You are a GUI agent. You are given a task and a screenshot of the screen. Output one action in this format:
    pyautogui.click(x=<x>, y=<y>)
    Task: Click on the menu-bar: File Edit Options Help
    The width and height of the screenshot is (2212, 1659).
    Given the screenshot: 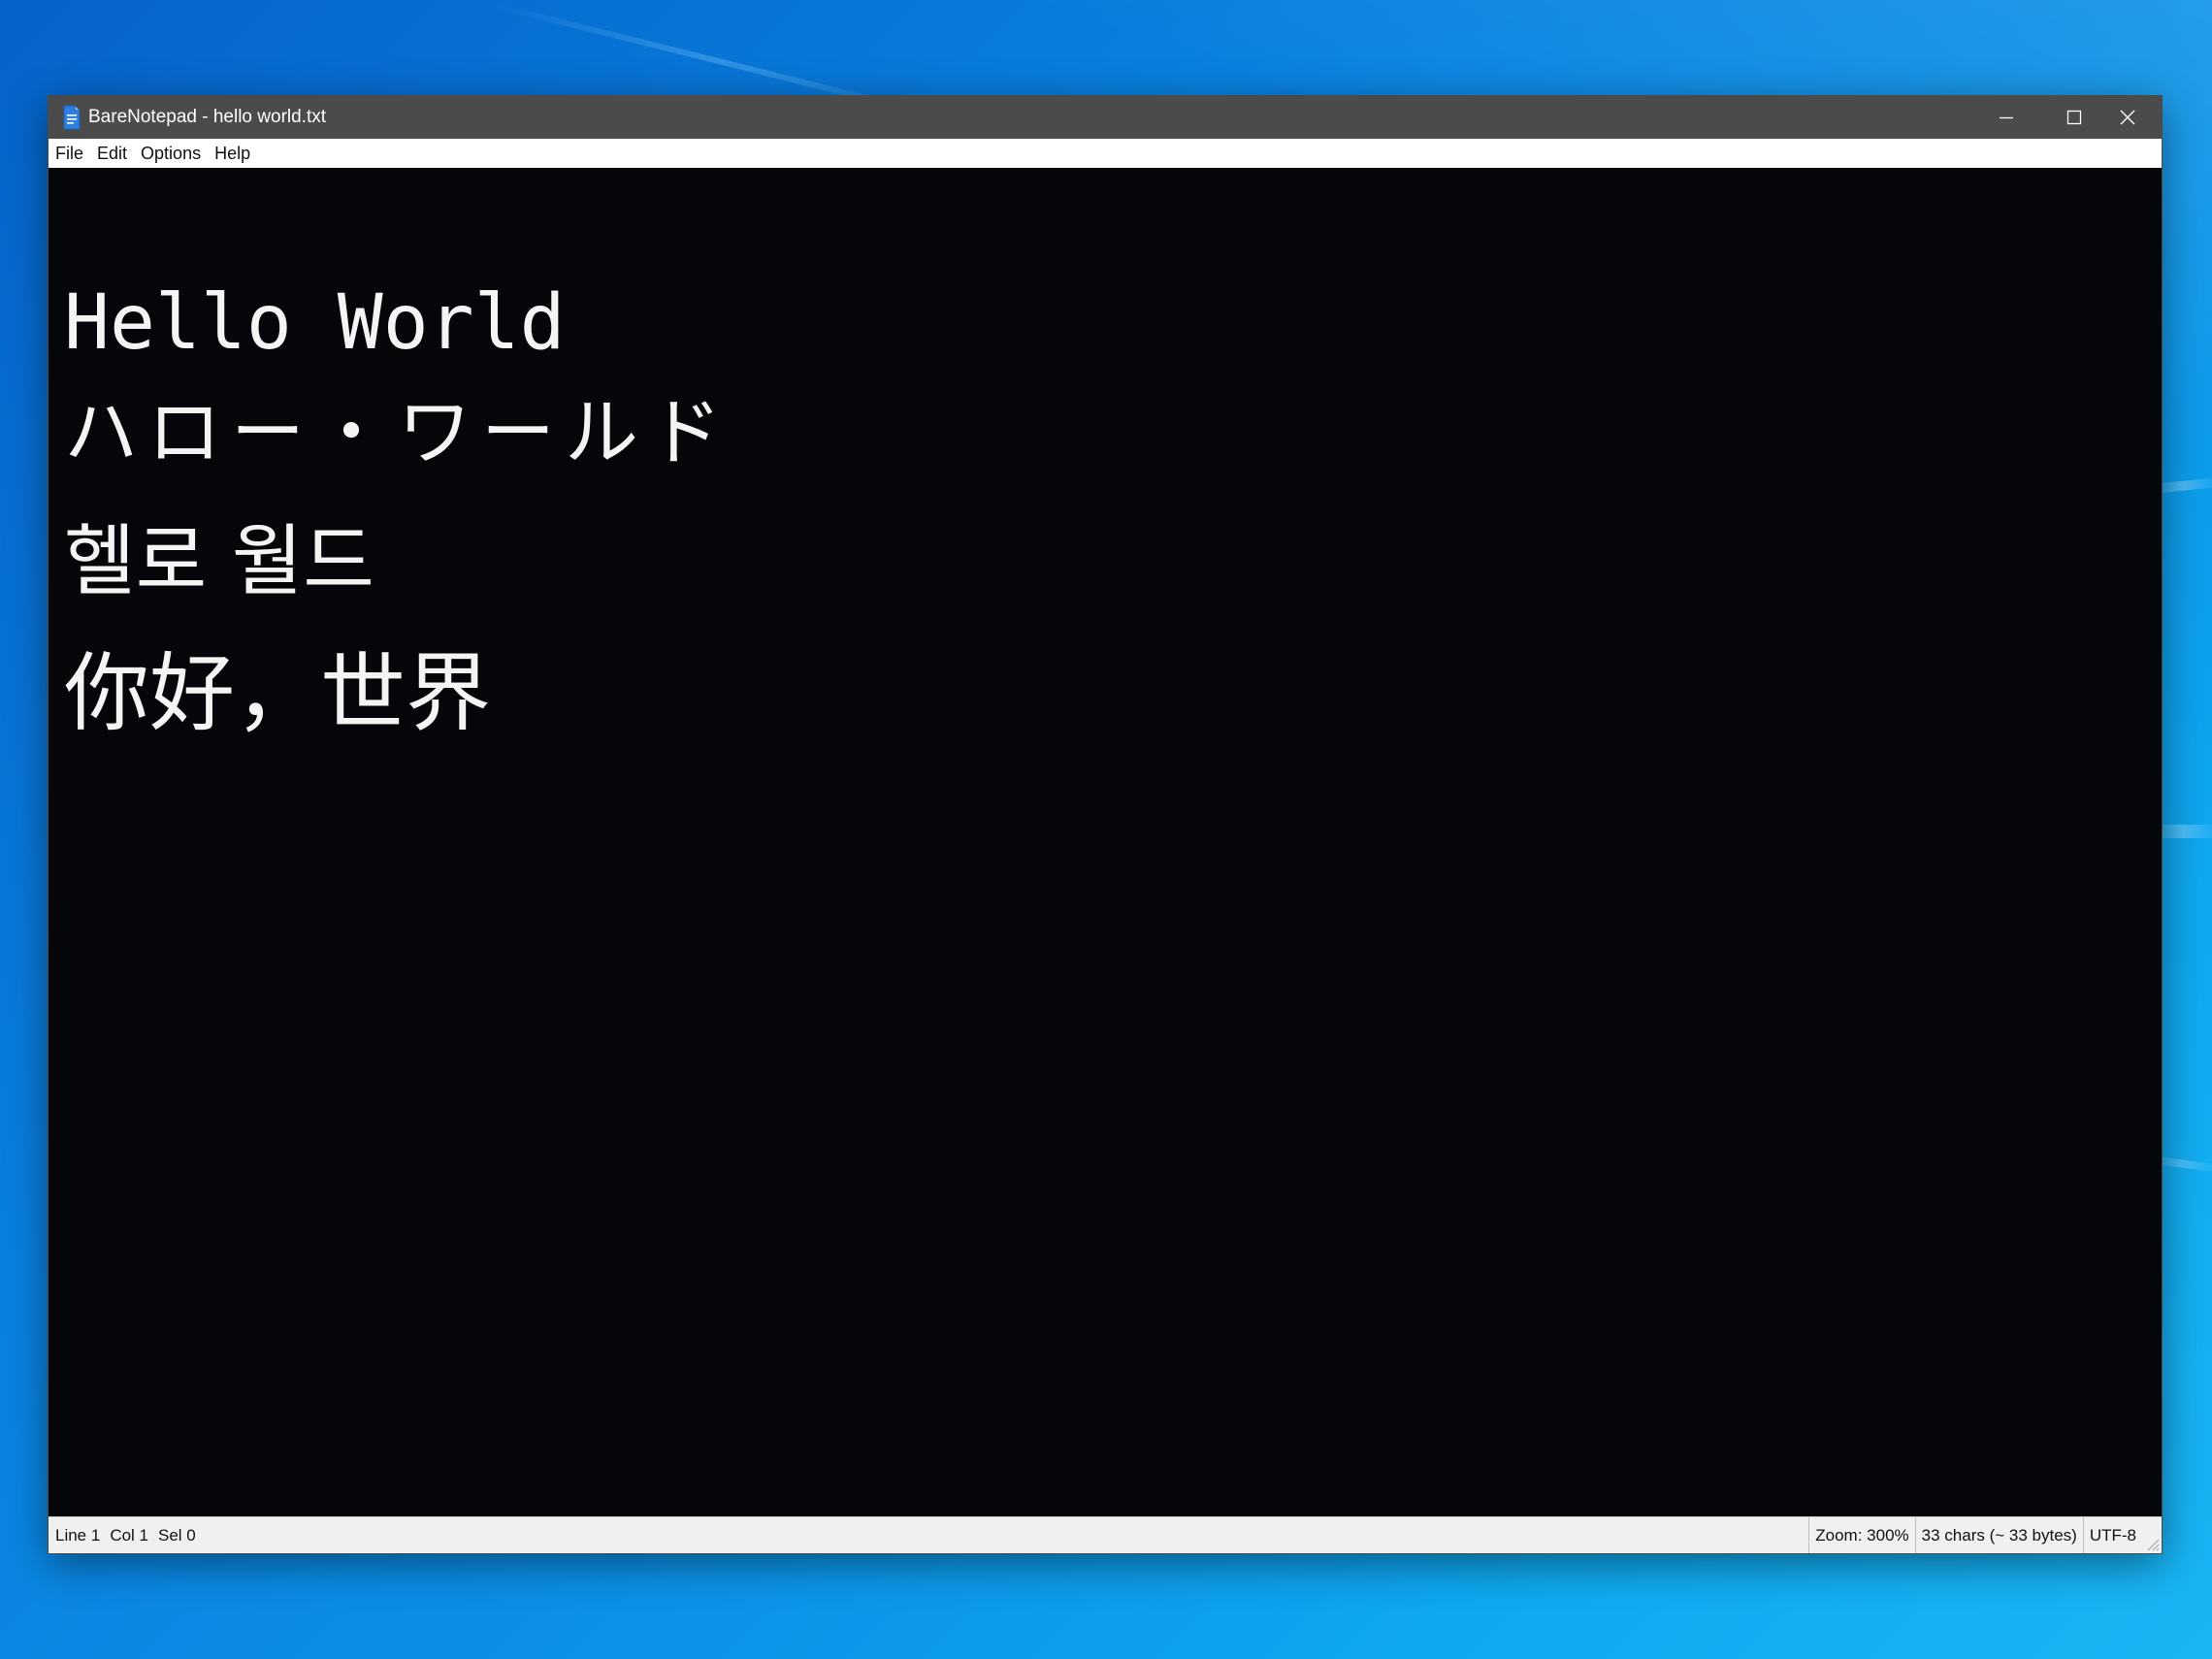 What is the action you would take?
    pyautogui.click(x=1105, y=153)
    